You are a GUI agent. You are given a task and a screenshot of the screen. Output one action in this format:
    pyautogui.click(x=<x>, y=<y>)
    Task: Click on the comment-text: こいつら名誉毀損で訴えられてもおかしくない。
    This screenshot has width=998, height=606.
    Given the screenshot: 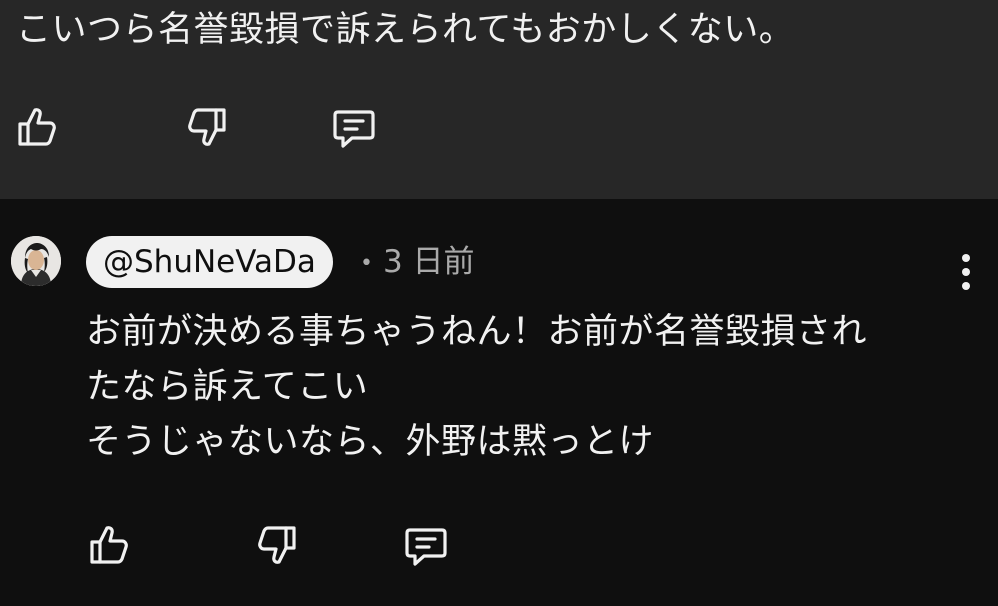 What is the action you would take?
    pyautogui.click(x=405, y=30)
    